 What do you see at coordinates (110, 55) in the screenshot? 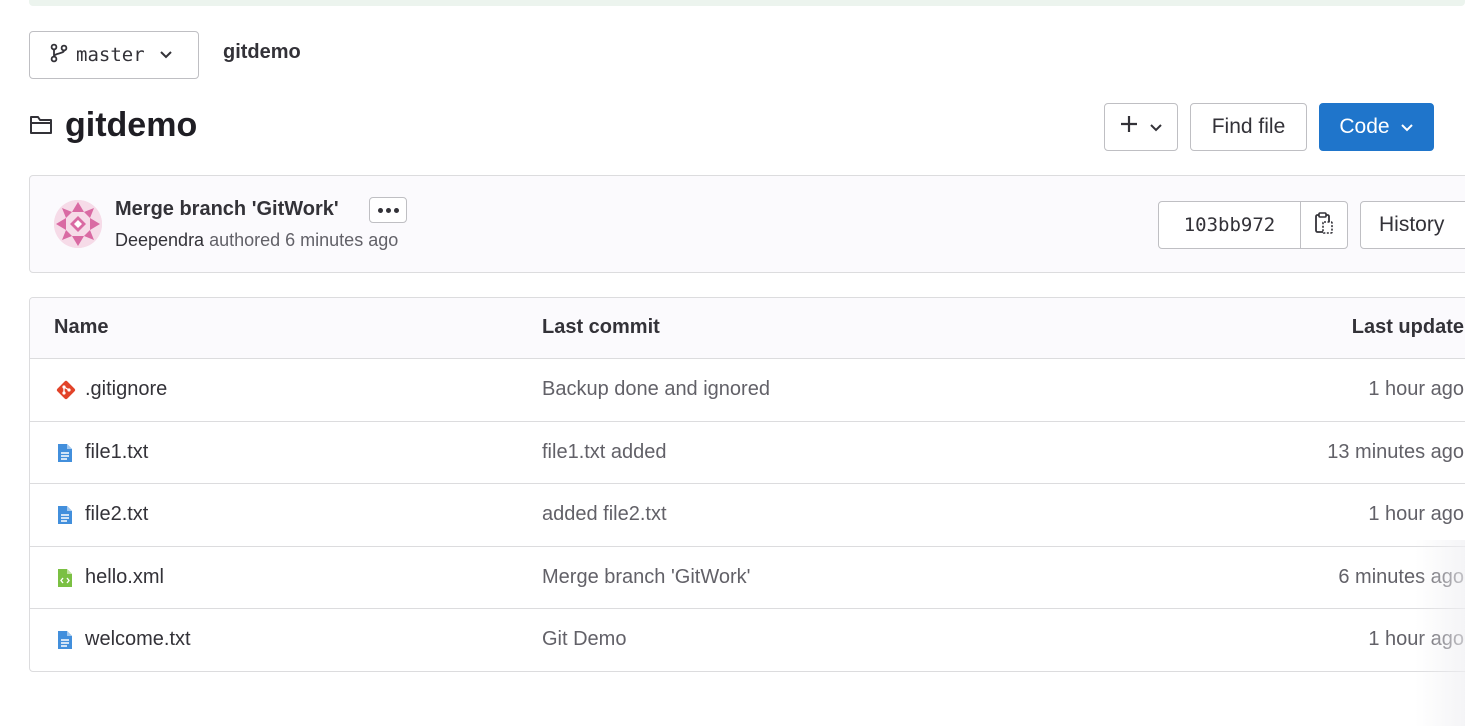
I see `branch-name: master` at bounding box center [110, 55].